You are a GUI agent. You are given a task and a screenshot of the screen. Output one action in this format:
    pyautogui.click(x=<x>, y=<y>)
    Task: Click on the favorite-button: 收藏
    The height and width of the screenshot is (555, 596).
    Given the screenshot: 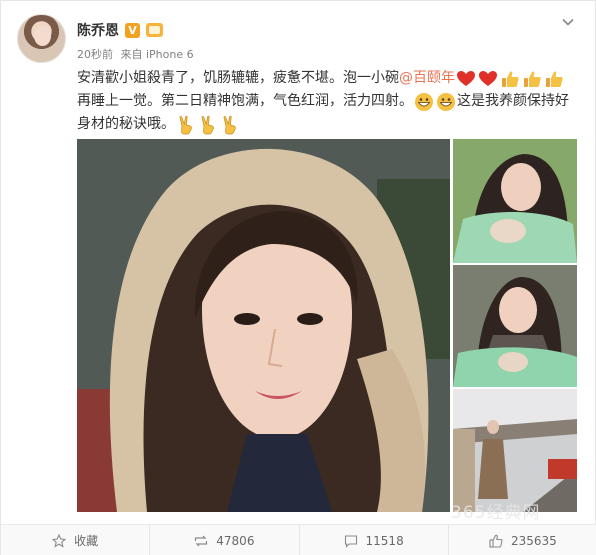 What is the action you would take?
    pyautogui.click(x=76, y=540)
    